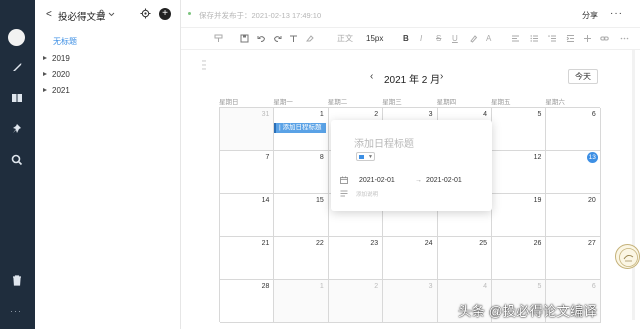  Describe the element at coordinates (374, 243) in the screenshot. I see `day-number: 23` at that location.